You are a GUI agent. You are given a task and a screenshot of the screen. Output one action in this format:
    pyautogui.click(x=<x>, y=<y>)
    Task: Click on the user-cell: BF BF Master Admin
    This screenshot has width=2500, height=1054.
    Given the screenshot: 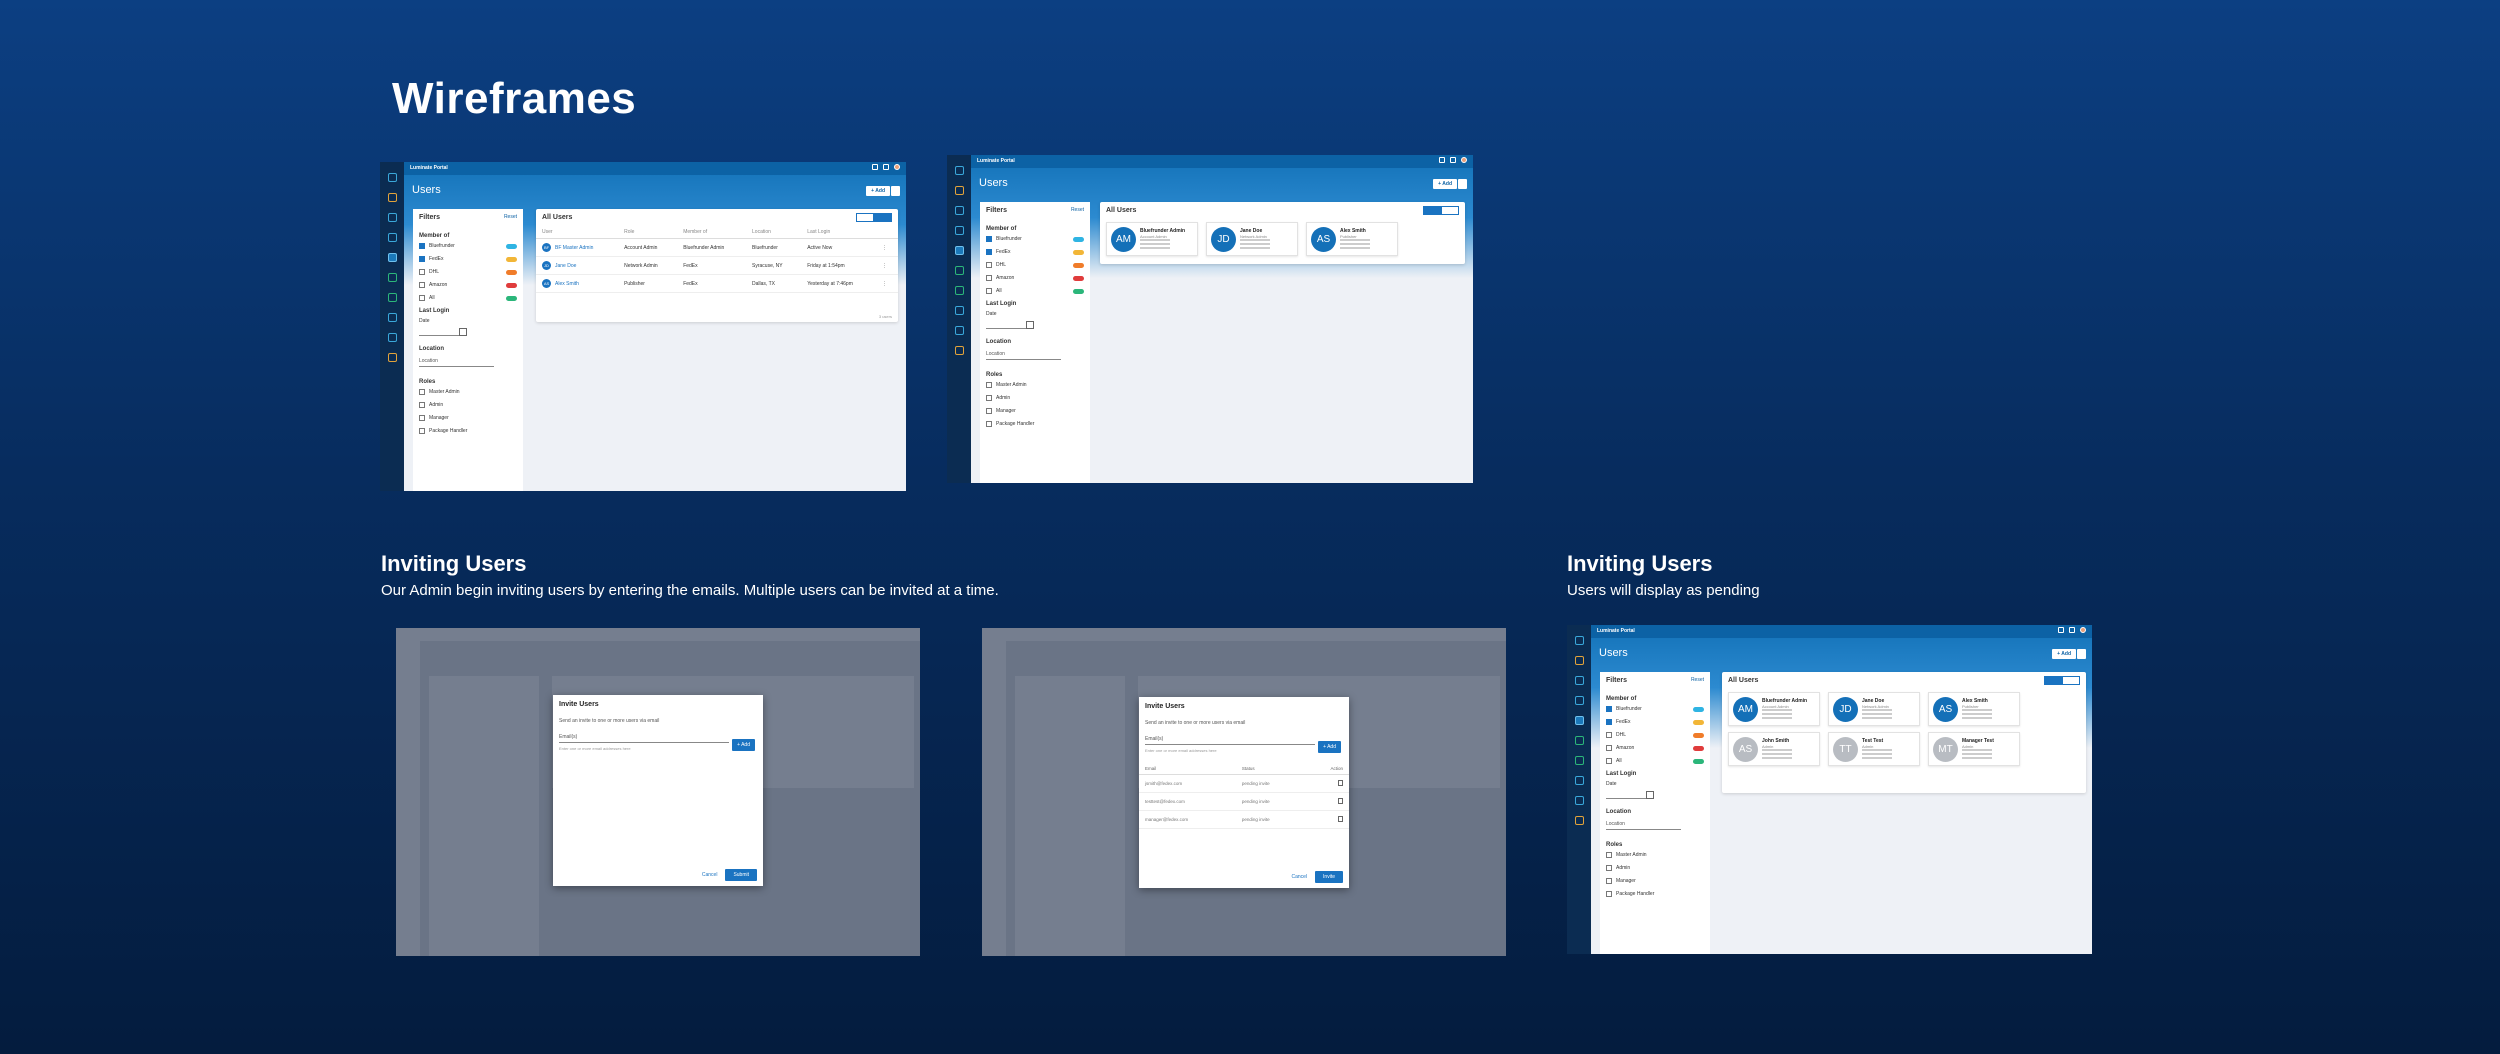 What is the action you would take?
    pyautogui.click(x=577, y=247)
    